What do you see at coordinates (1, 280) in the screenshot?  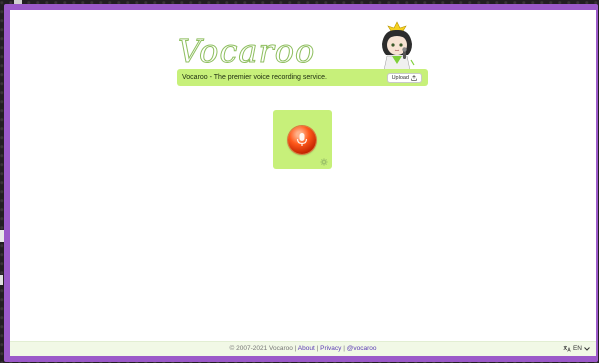 I see `desktop-fragment` at bounding box center [1, 280].